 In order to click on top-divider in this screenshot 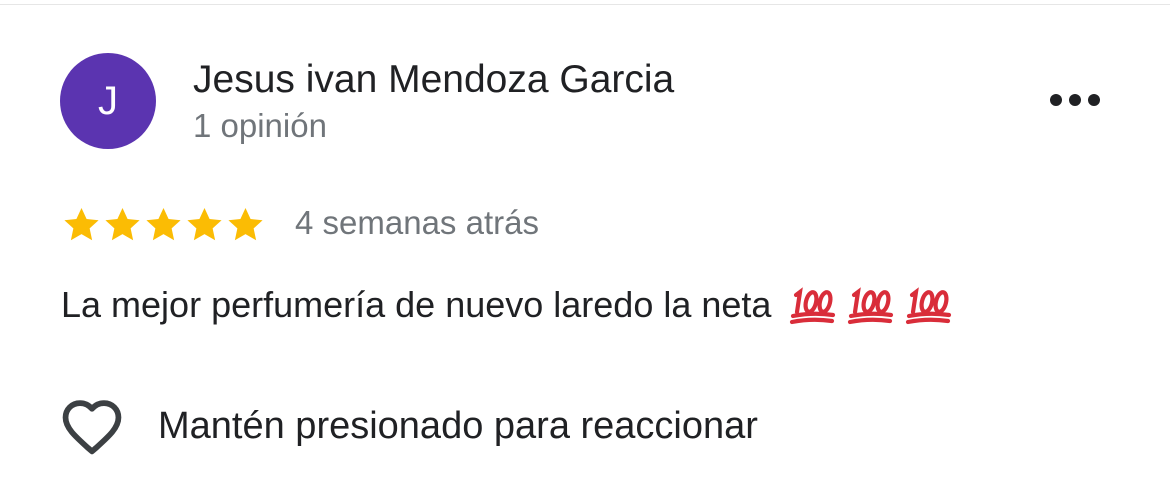, I will do `click(585, 4)`.